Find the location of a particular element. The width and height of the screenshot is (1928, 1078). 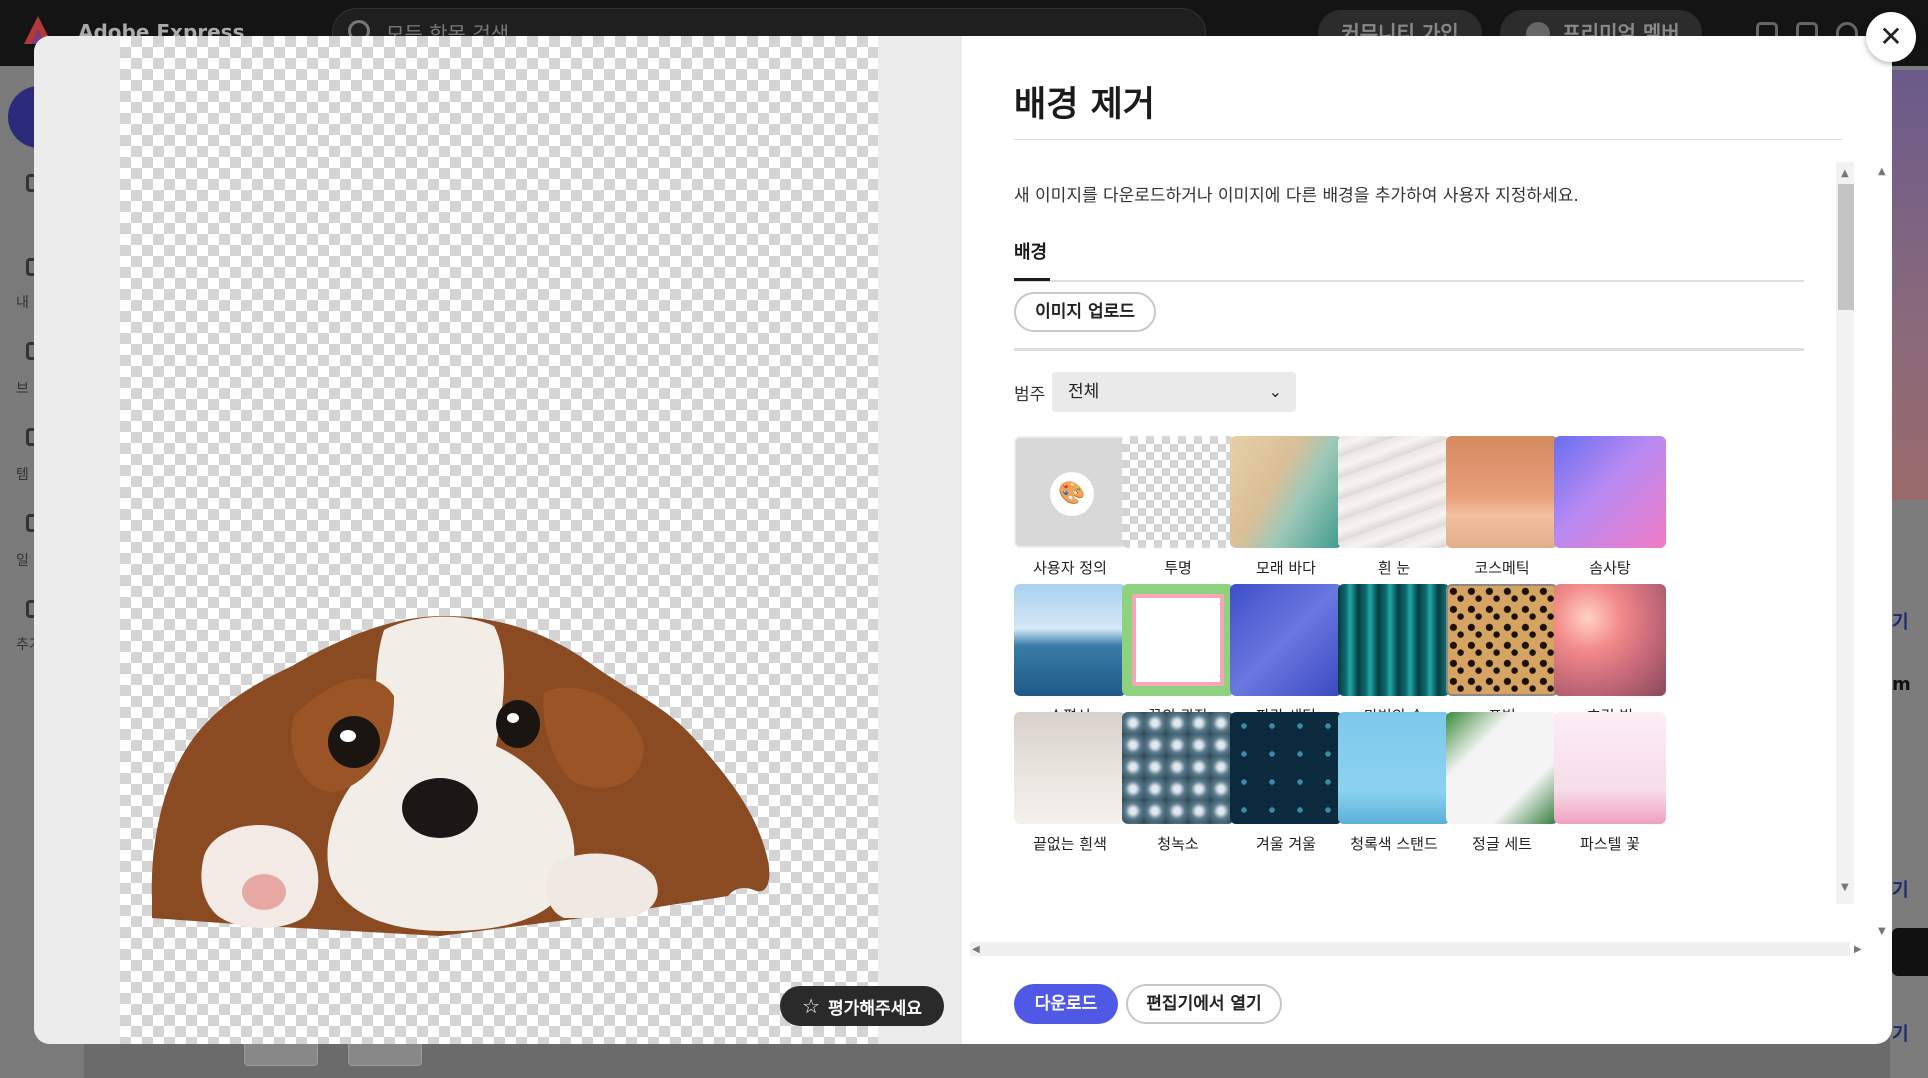

upload-image-button: 이미지 업로드 is located at coordinates (1085, 312).